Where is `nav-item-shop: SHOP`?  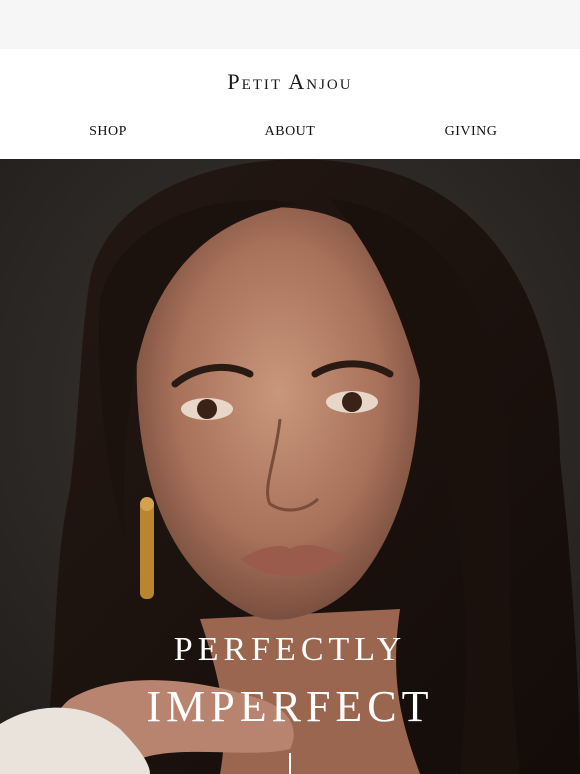
nav-item-shop: SHOP is located at coordinates (108, 132).